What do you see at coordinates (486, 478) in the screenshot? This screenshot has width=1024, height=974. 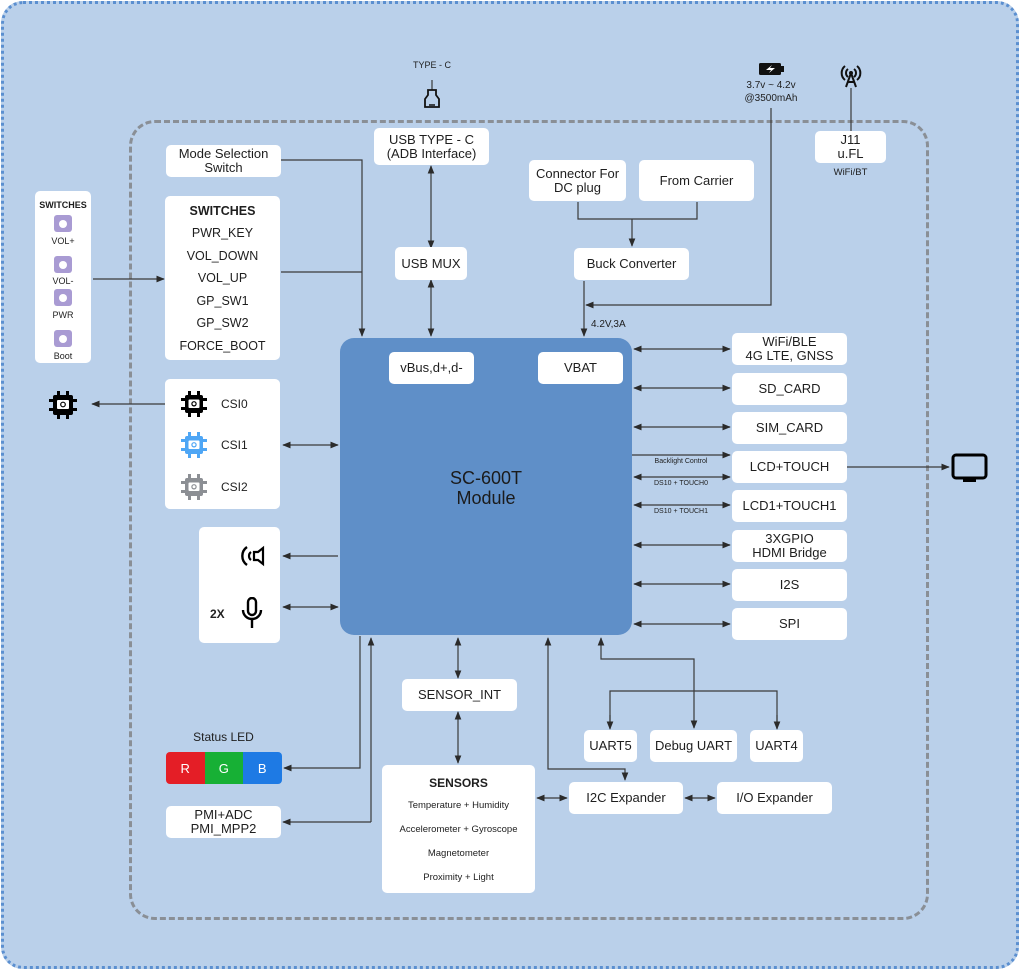 I see `module-title-line1: SC-600T` at bounding box center [486, 478].